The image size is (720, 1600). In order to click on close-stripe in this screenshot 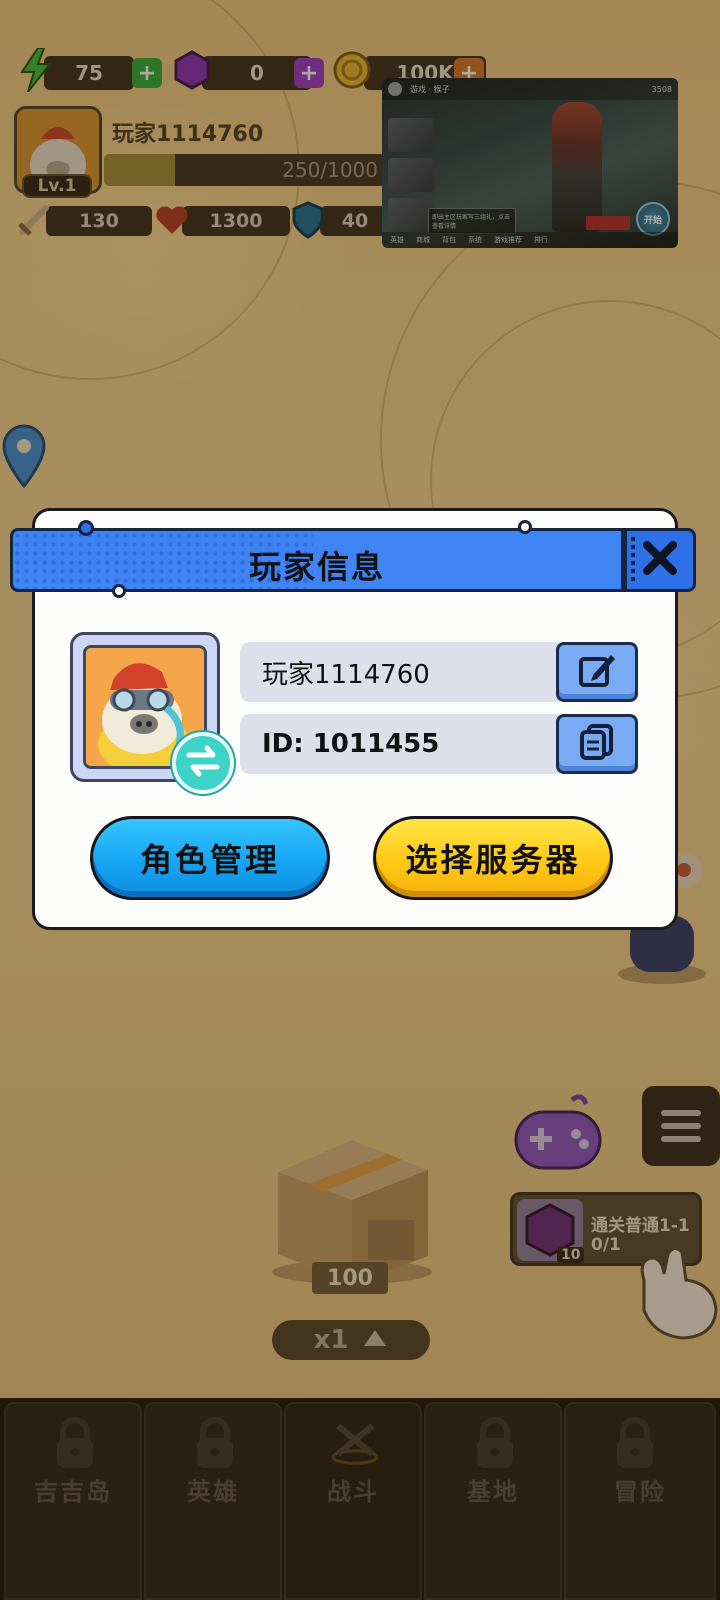, I will do `click(633, 560)`.